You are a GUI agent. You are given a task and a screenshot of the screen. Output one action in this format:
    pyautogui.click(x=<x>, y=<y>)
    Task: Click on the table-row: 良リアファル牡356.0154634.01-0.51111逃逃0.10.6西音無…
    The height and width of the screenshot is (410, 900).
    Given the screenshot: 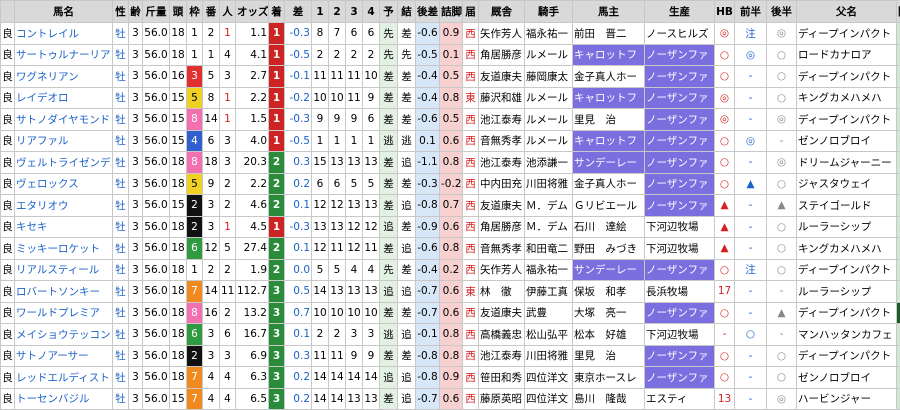 What is the action you would take?
    pyautogui.click(x=450, y=141)
    